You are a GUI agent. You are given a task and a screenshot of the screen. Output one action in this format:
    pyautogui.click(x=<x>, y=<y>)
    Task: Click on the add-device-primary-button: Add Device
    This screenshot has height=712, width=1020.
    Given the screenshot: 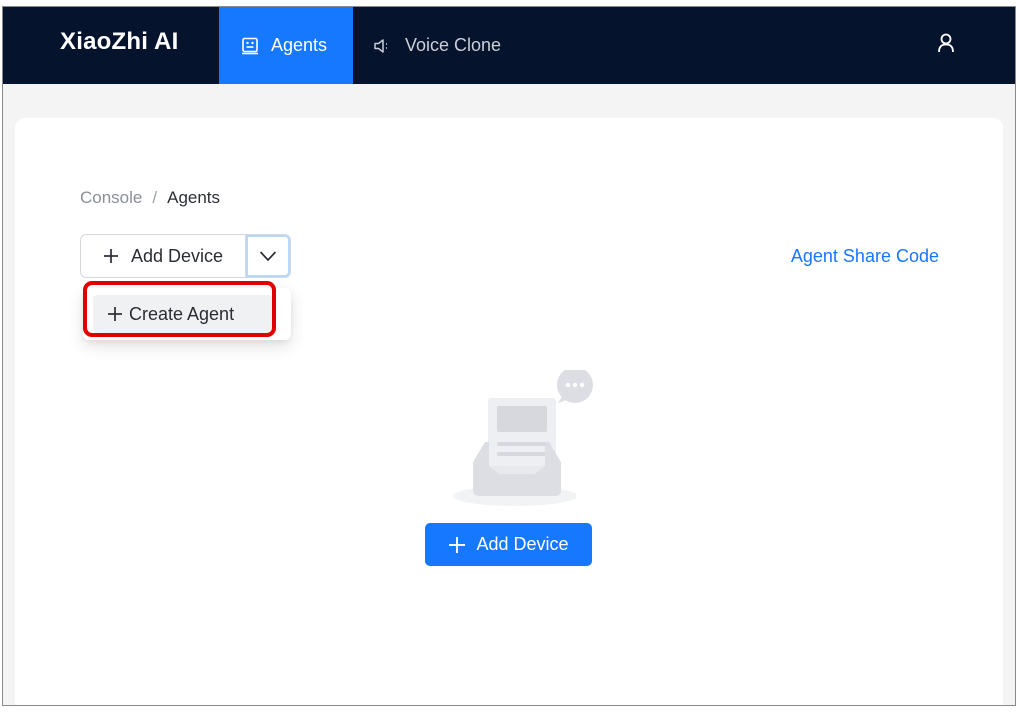 What is the action you would take?
    pyautogui.click(x=508, y=544)
    